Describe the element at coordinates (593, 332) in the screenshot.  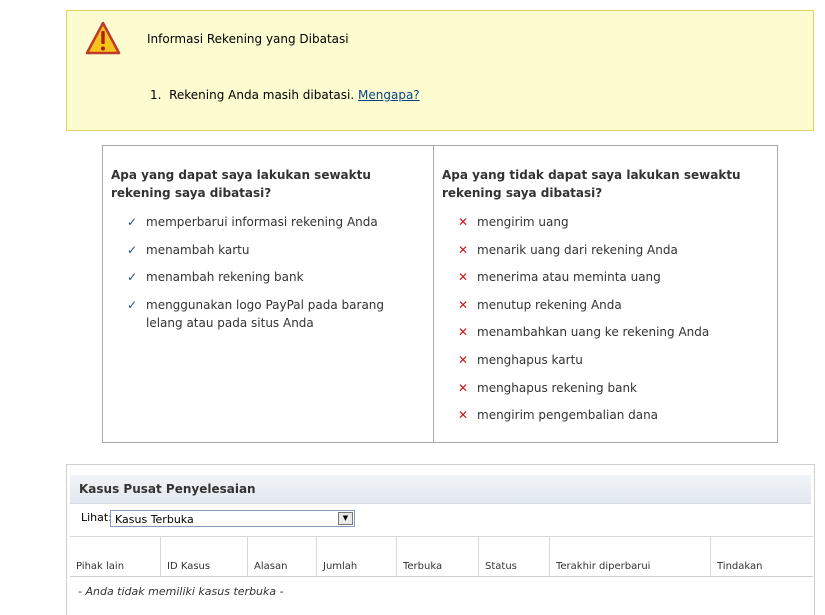
I see `list-item-label: menambahkan uang ke rekening Anda` at that location.